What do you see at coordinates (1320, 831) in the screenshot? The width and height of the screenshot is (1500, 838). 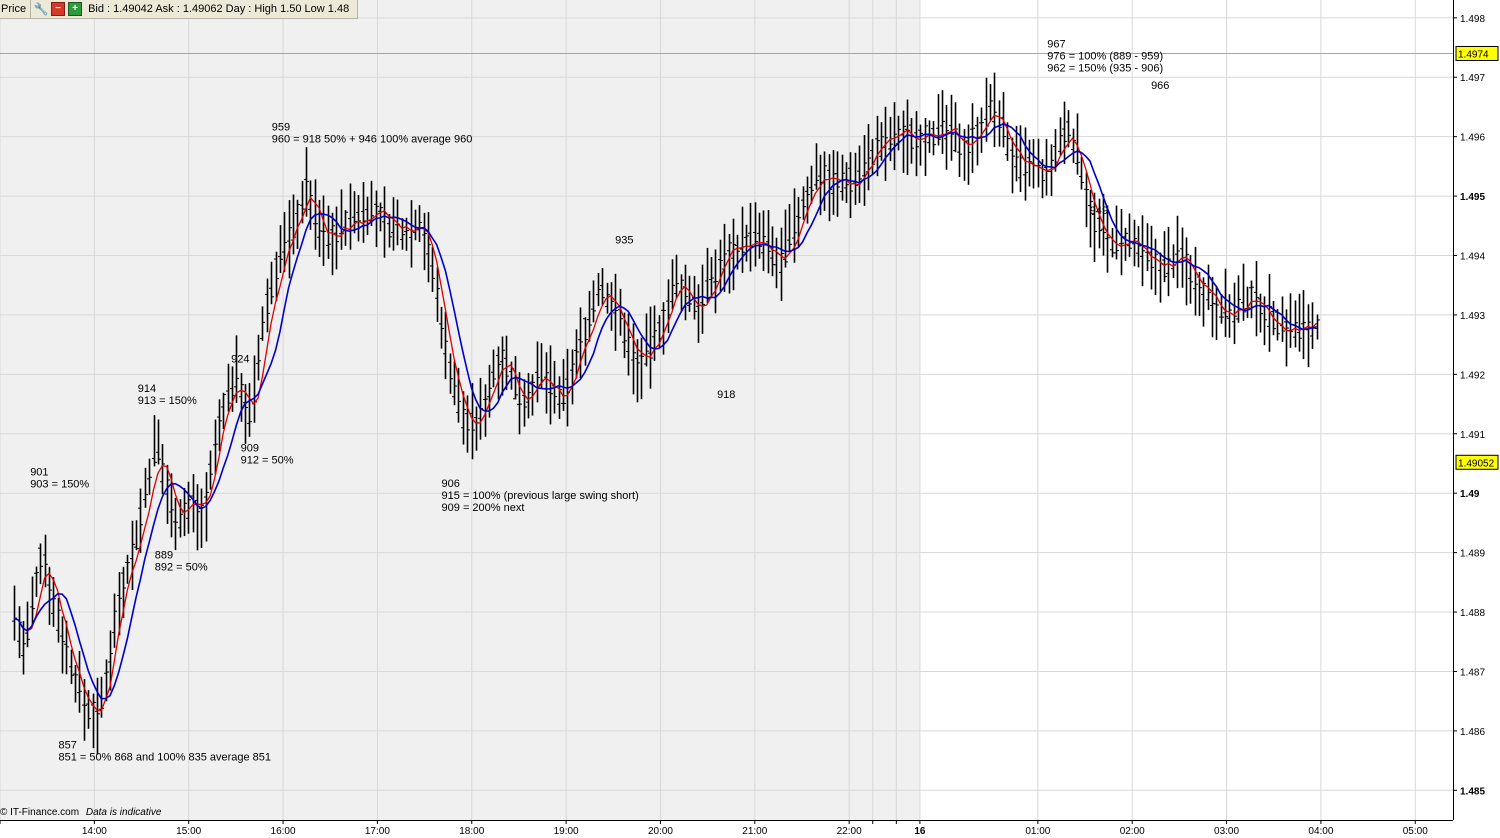 I see `time-tick-label: 04:00` at bounding box center [1320, 831].